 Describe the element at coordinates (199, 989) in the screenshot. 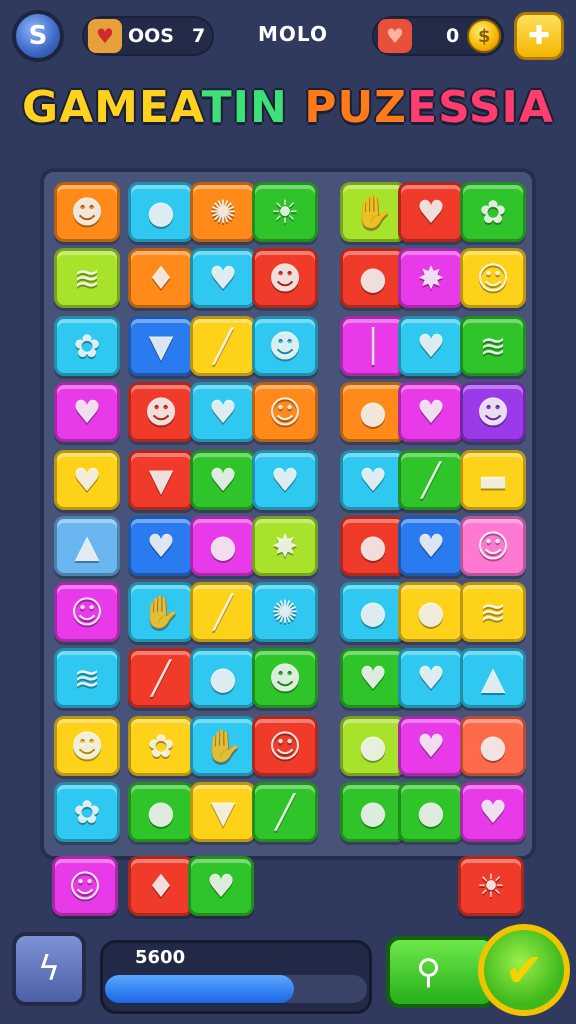

I see `progress-fill` at that location.